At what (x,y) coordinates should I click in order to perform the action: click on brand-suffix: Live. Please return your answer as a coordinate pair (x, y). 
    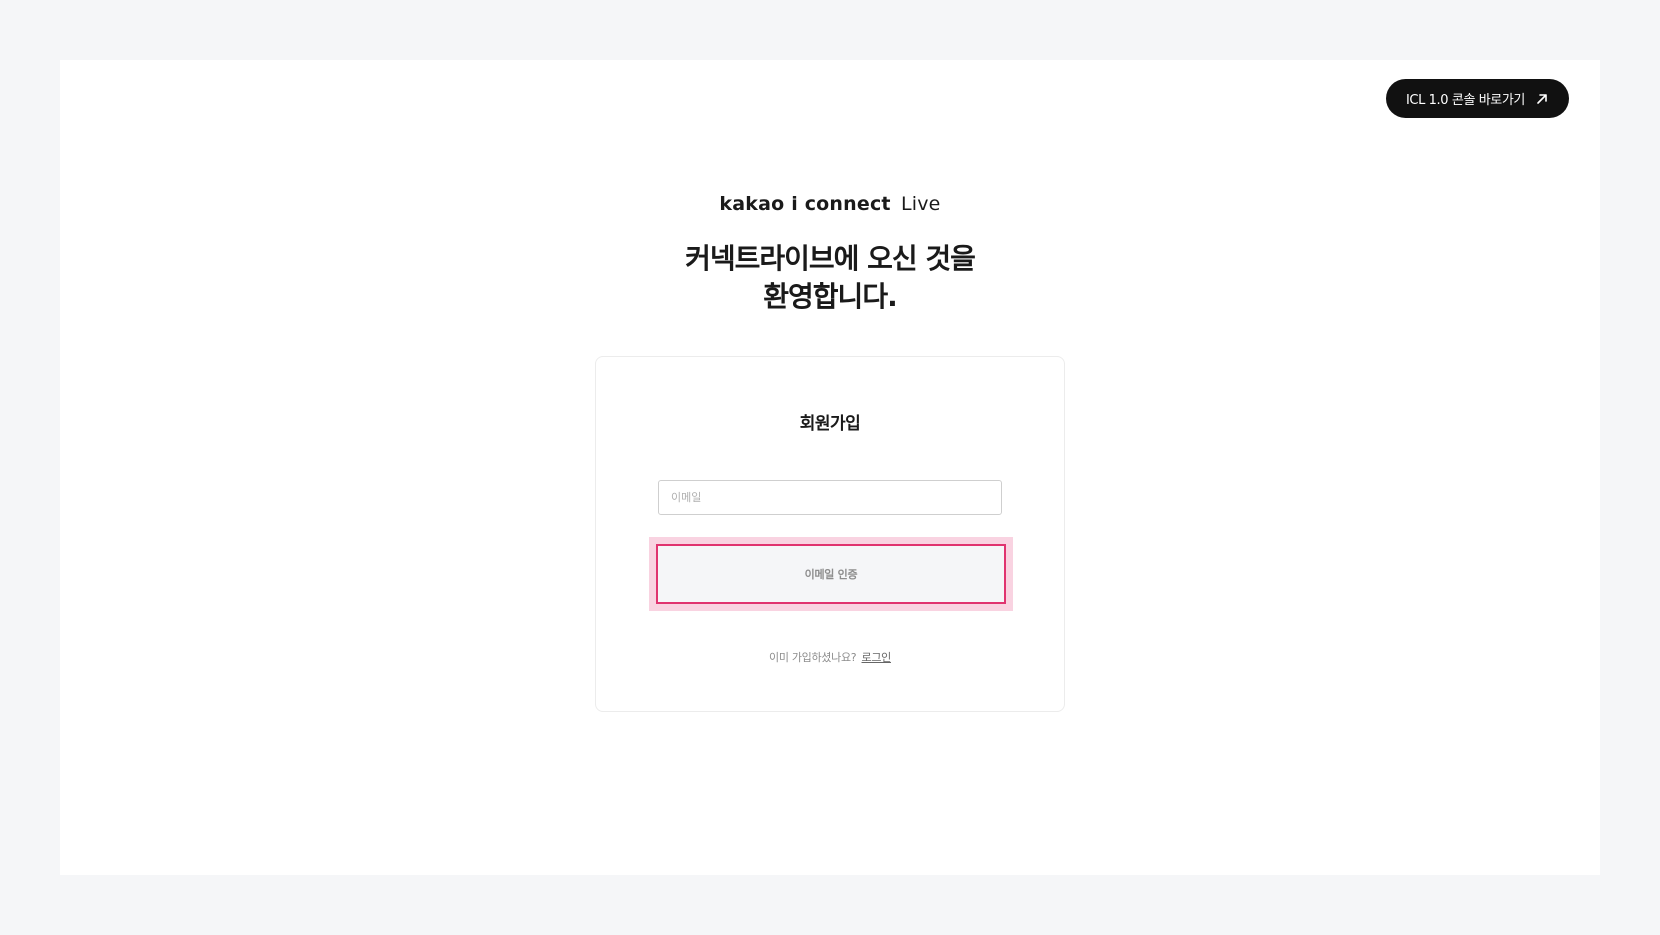
    Looking at the image, I should click on (920, 204).